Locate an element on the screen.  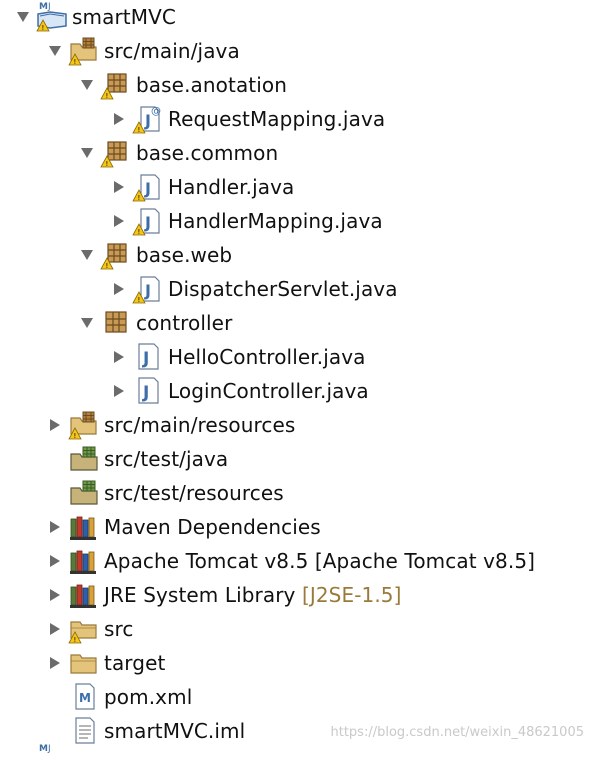
tree-item-base-anotation: base.anotation is located at coordinates (211, 85).